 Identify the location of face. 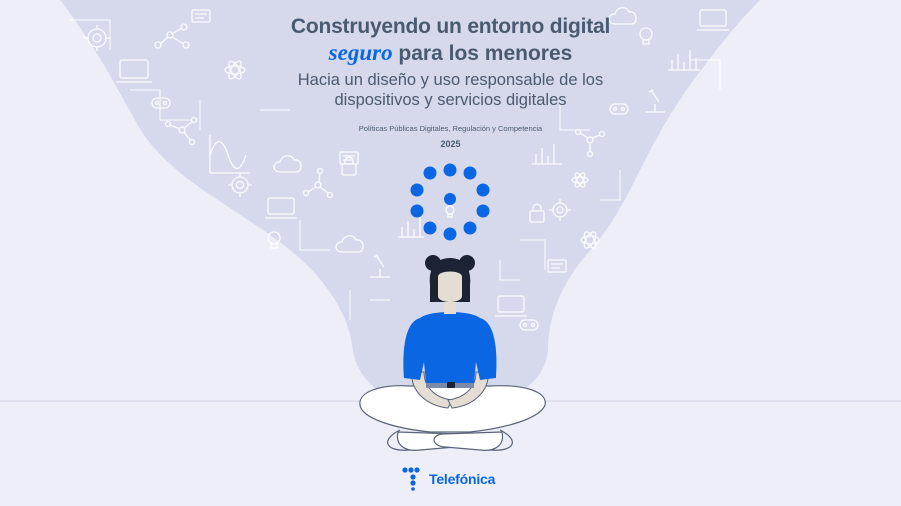
(450, 286).